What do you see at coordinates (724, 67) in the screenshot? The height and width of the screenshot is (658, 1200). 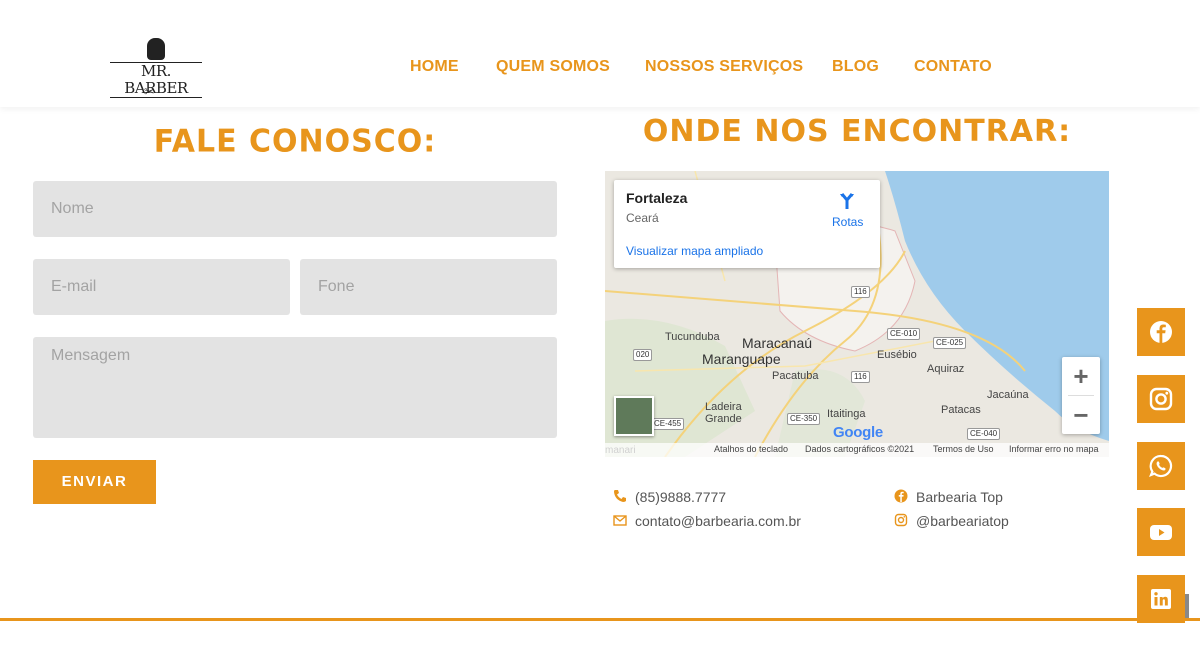 I see `nav-nossos-servicos: NOSSOS SERVIÇOS` at bounding box center [724, 67].